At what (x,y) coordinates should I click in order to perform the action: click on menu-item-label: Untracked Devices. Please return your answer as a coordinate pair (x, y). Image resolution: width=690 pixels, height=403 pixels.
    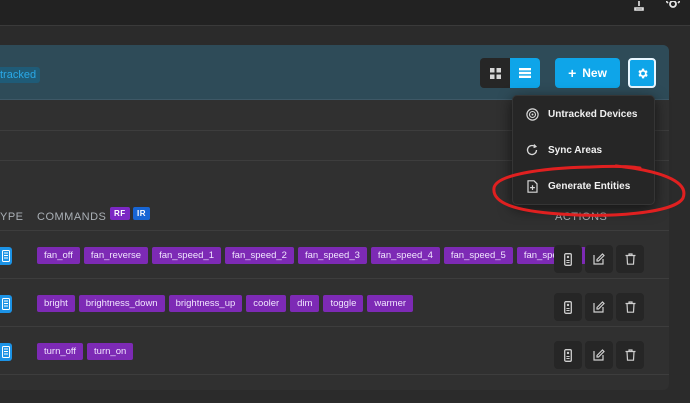
    Looking at the image, I should click on (593, 114).